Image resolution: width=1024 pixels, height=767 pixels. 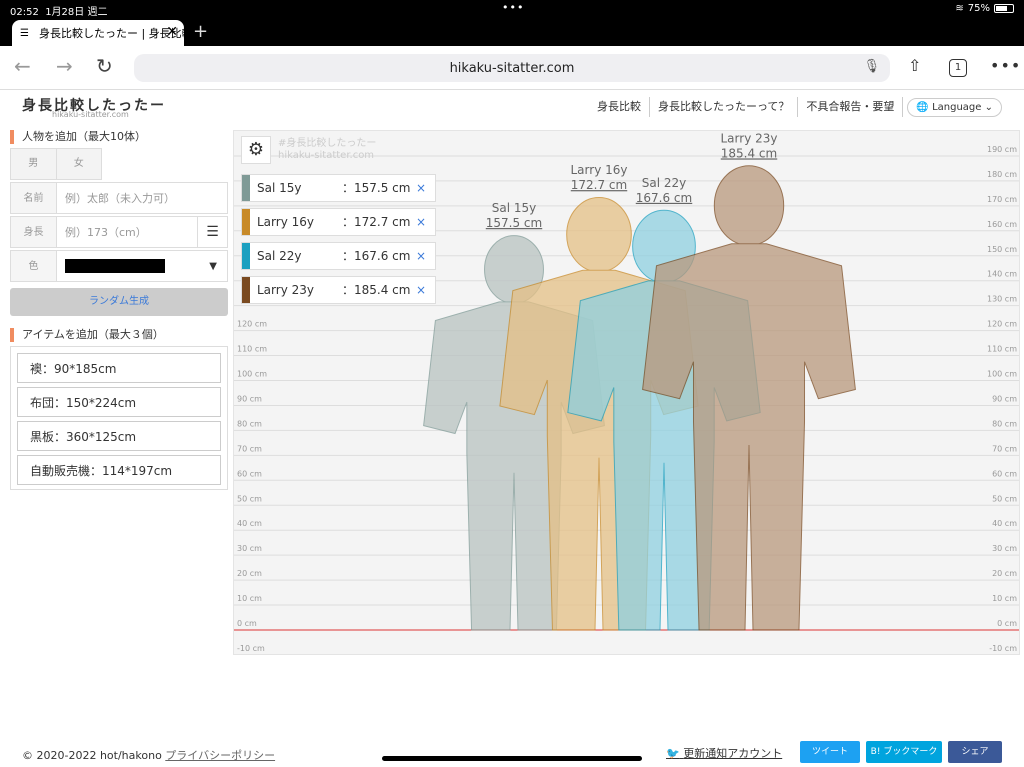 What do you see at coordinates (1002, 249) in the screenshot?
I see `tick-label: 150 cm` at bounding box center [1002, 249].